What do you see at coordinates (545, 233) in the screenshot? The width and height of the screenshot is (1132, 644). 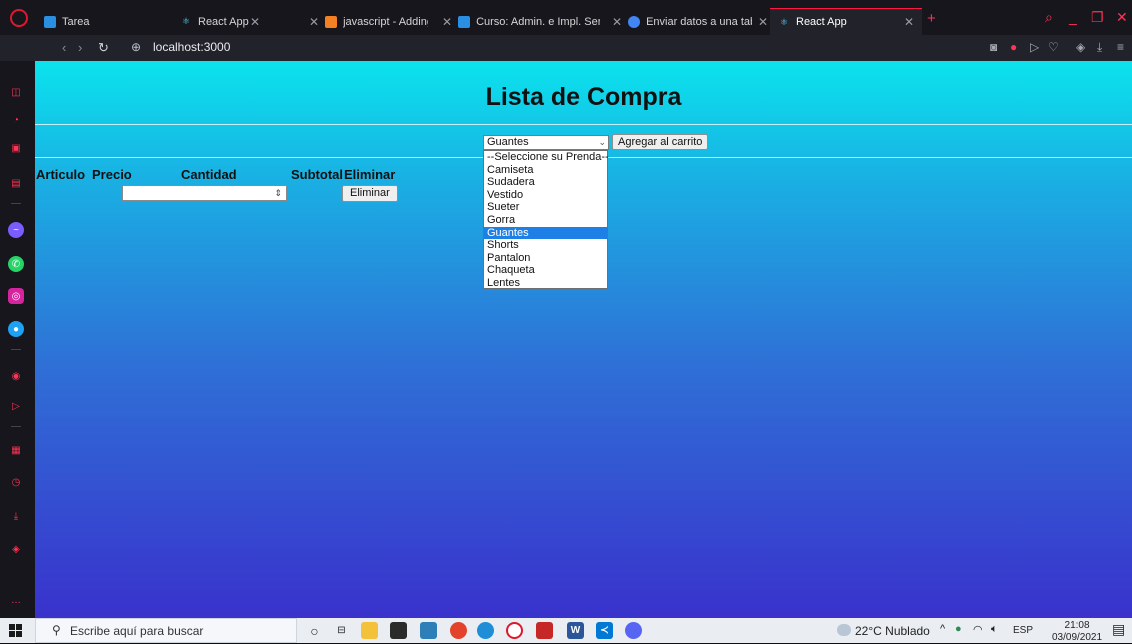 I see `dropdown-option-selected: Guantes` at bounding box center [545, 233].